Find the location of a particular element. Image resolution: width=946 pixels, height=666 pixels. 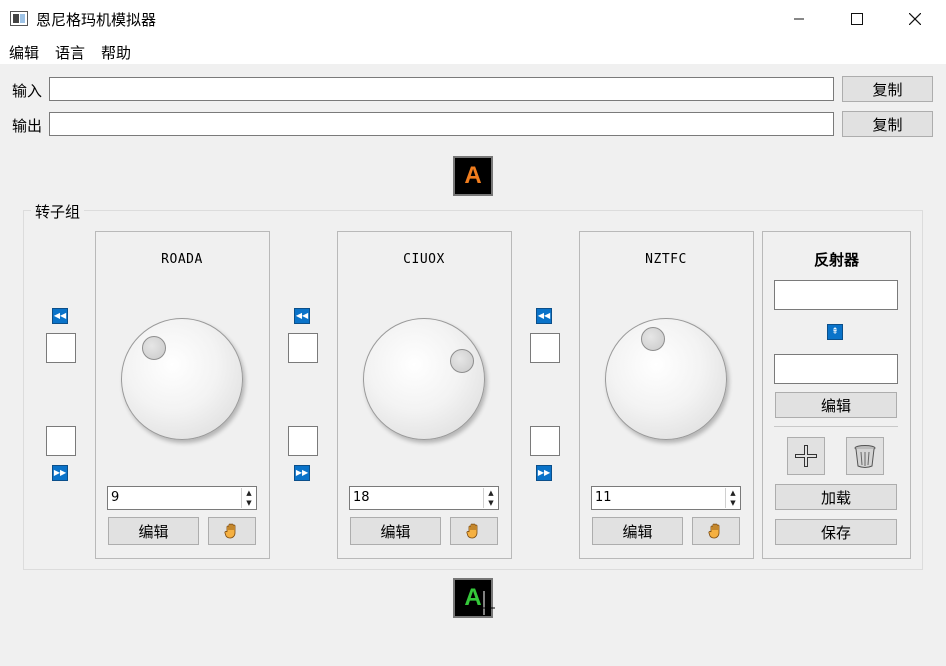

rotor2-knob-marker is located at coordinates (462, 361).